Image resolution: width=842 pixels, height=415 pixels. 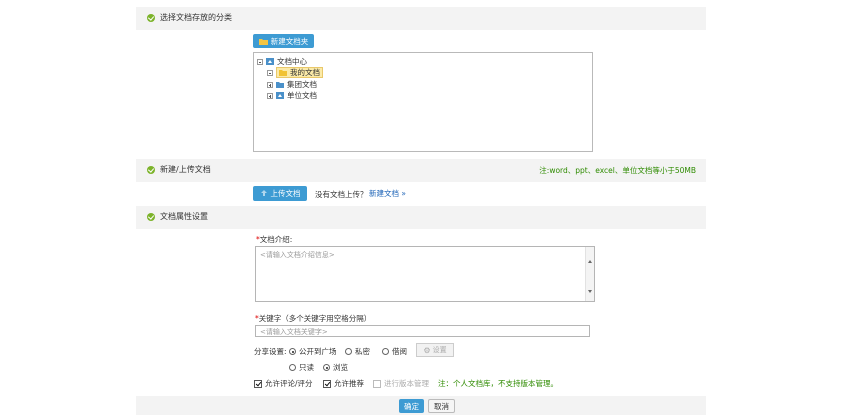 What do you see at coordinates (184, 216) in the screenshot?
I see `section-title: 文档属性设置` at bounding box center [184, 216].